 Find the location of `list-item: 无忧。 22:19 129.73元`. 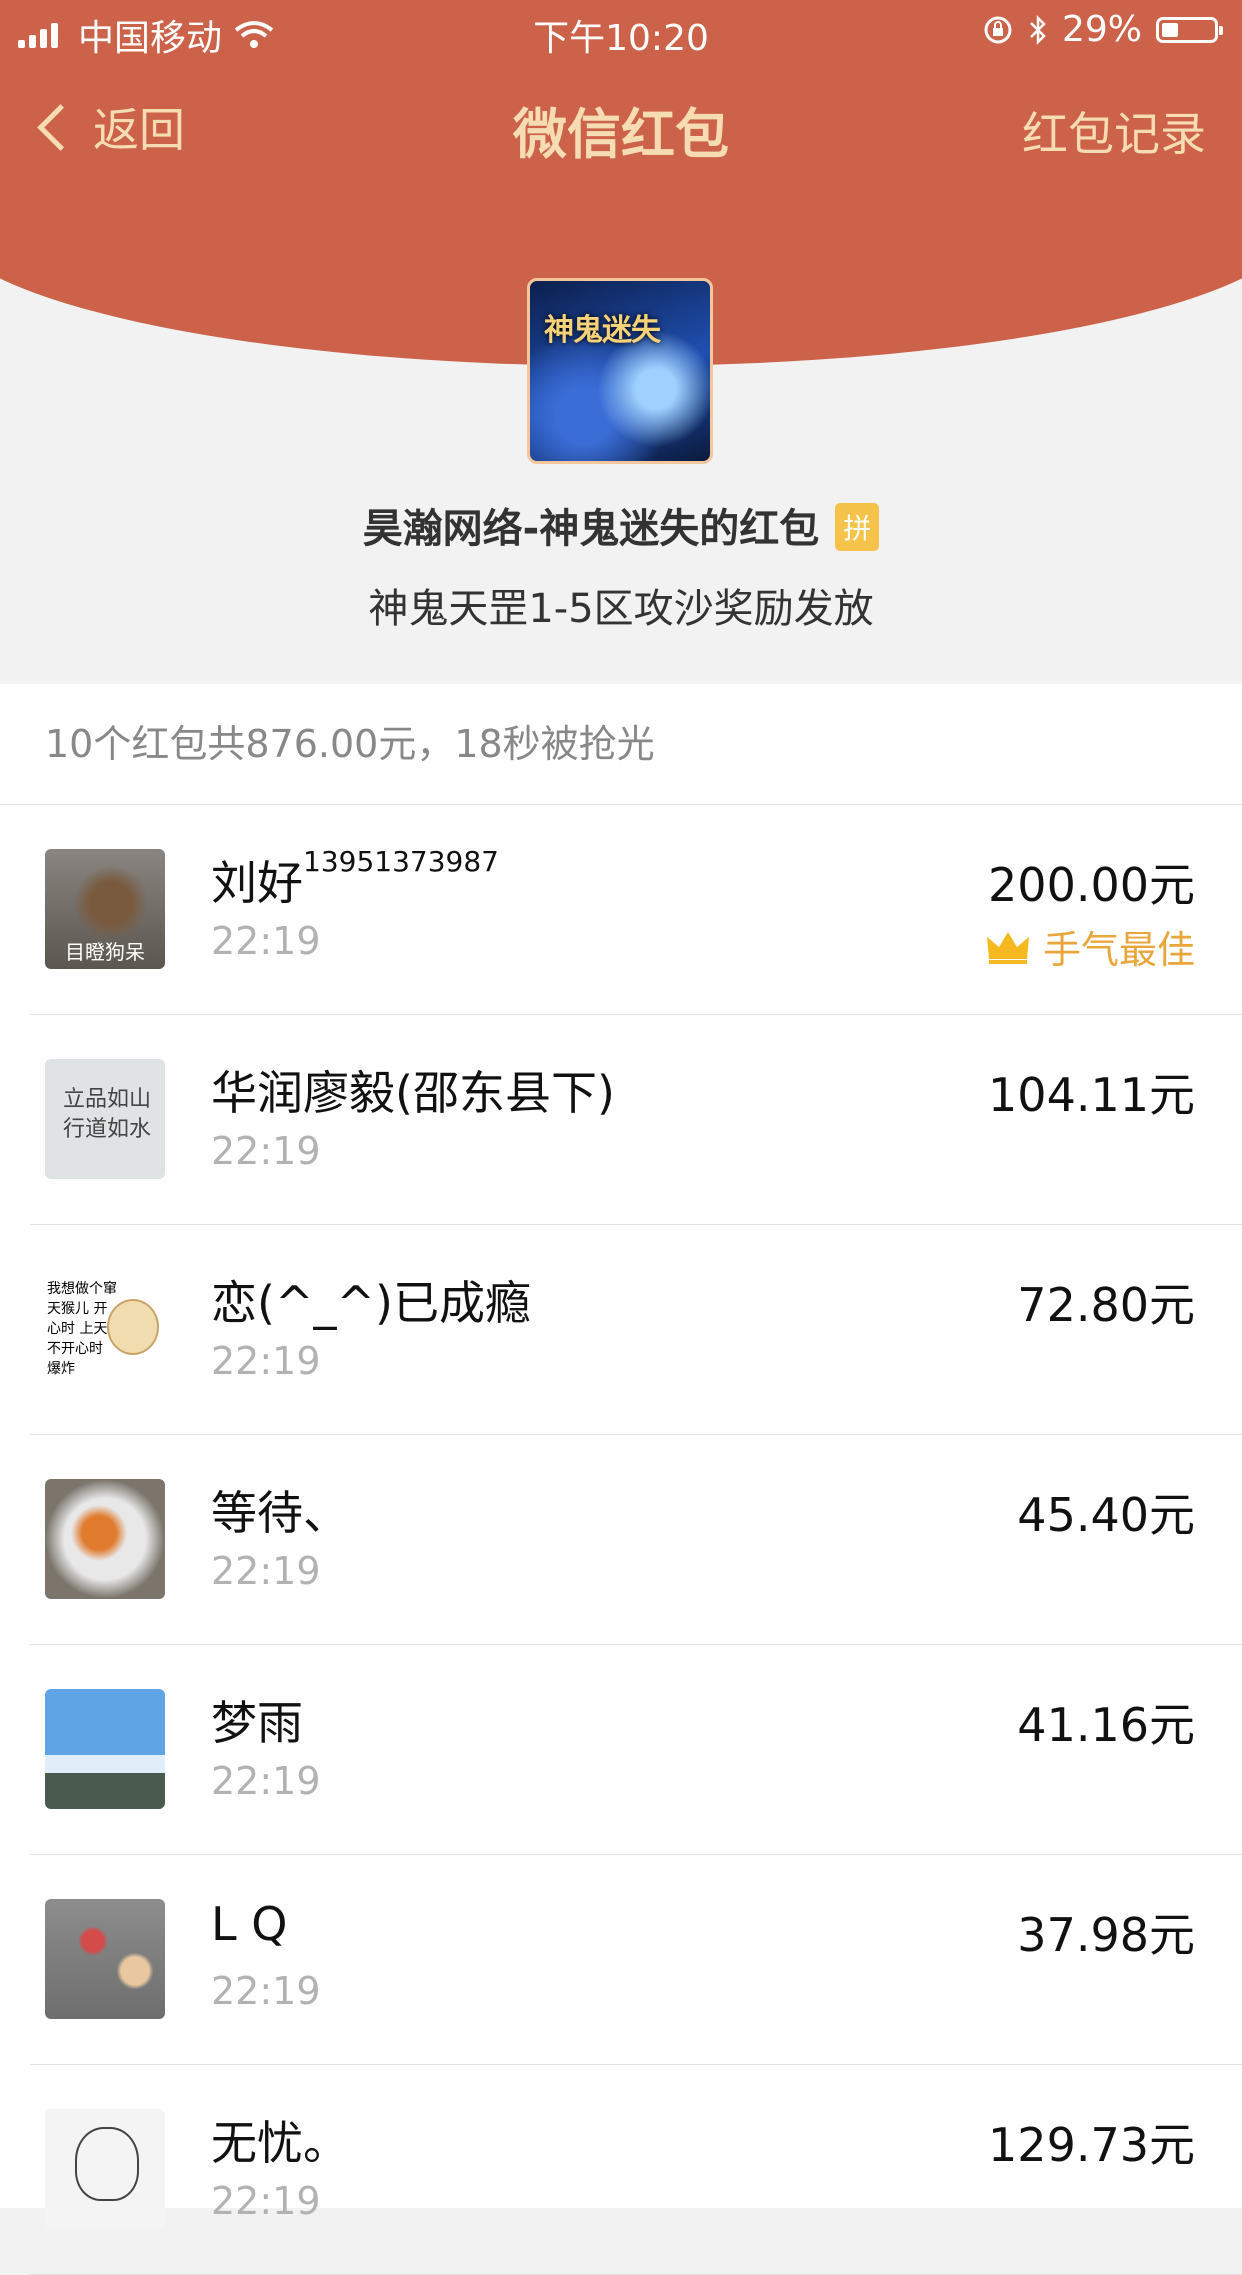

list-item: 无忧。 22:19 129.73元 is located at coordinates (621, 2170).